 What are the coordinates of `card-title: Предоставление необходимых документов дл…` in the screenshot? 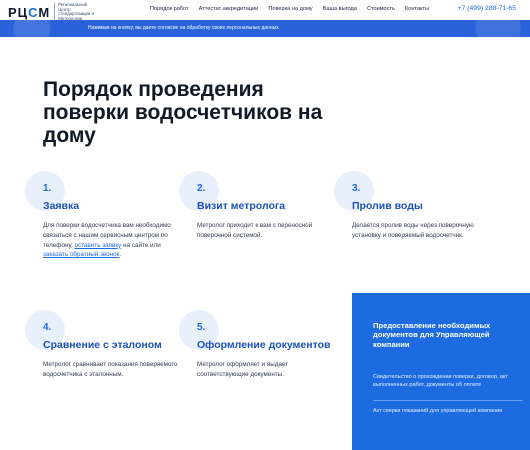 It's located at (432, 335).